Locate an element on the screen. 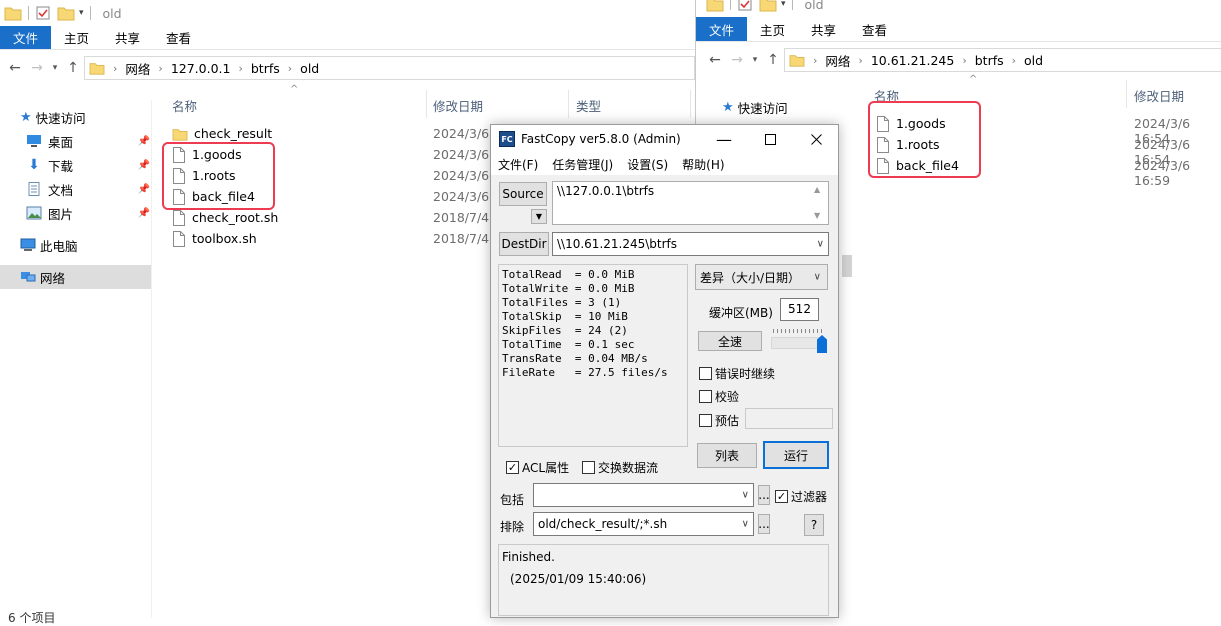 The image size is (1221, 626). file-row: check_result is located at coordinates (222, 133).